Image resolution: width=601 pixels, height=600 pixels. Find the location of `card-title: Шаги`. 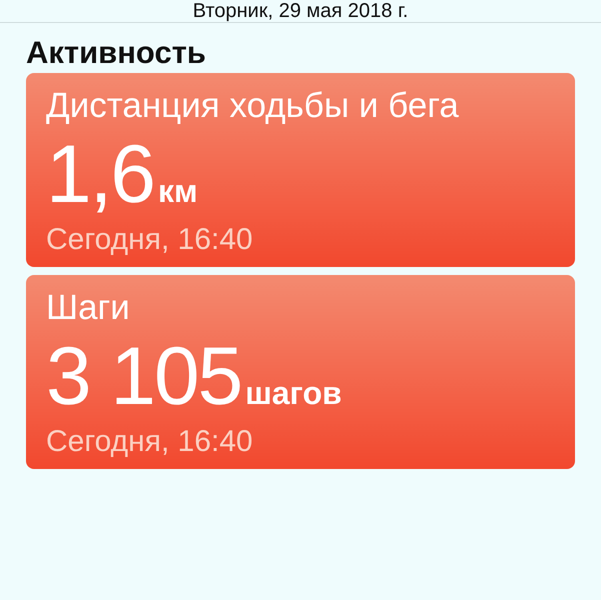

card-title: Шаги is located at coordinates (88, 308).